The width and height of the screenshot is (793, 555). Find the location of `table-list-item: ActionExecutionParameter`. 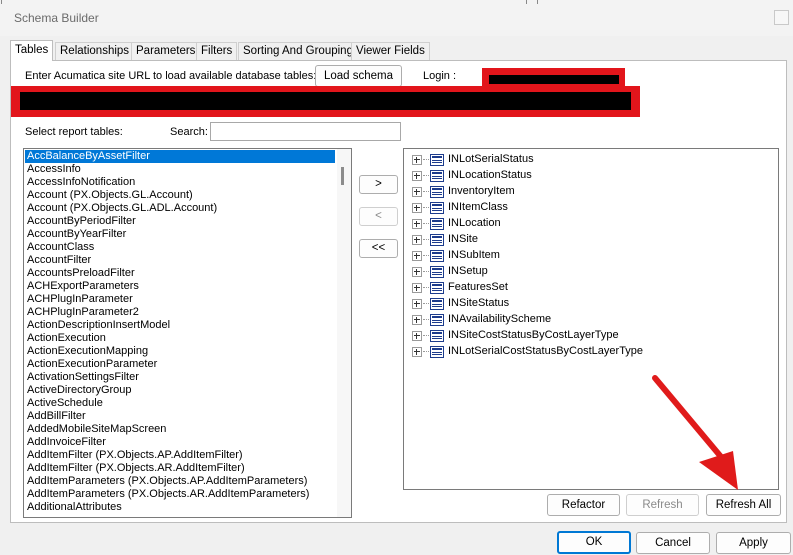

table-list-item: ActionExecutionParameter is located at coordinates (180, 364).